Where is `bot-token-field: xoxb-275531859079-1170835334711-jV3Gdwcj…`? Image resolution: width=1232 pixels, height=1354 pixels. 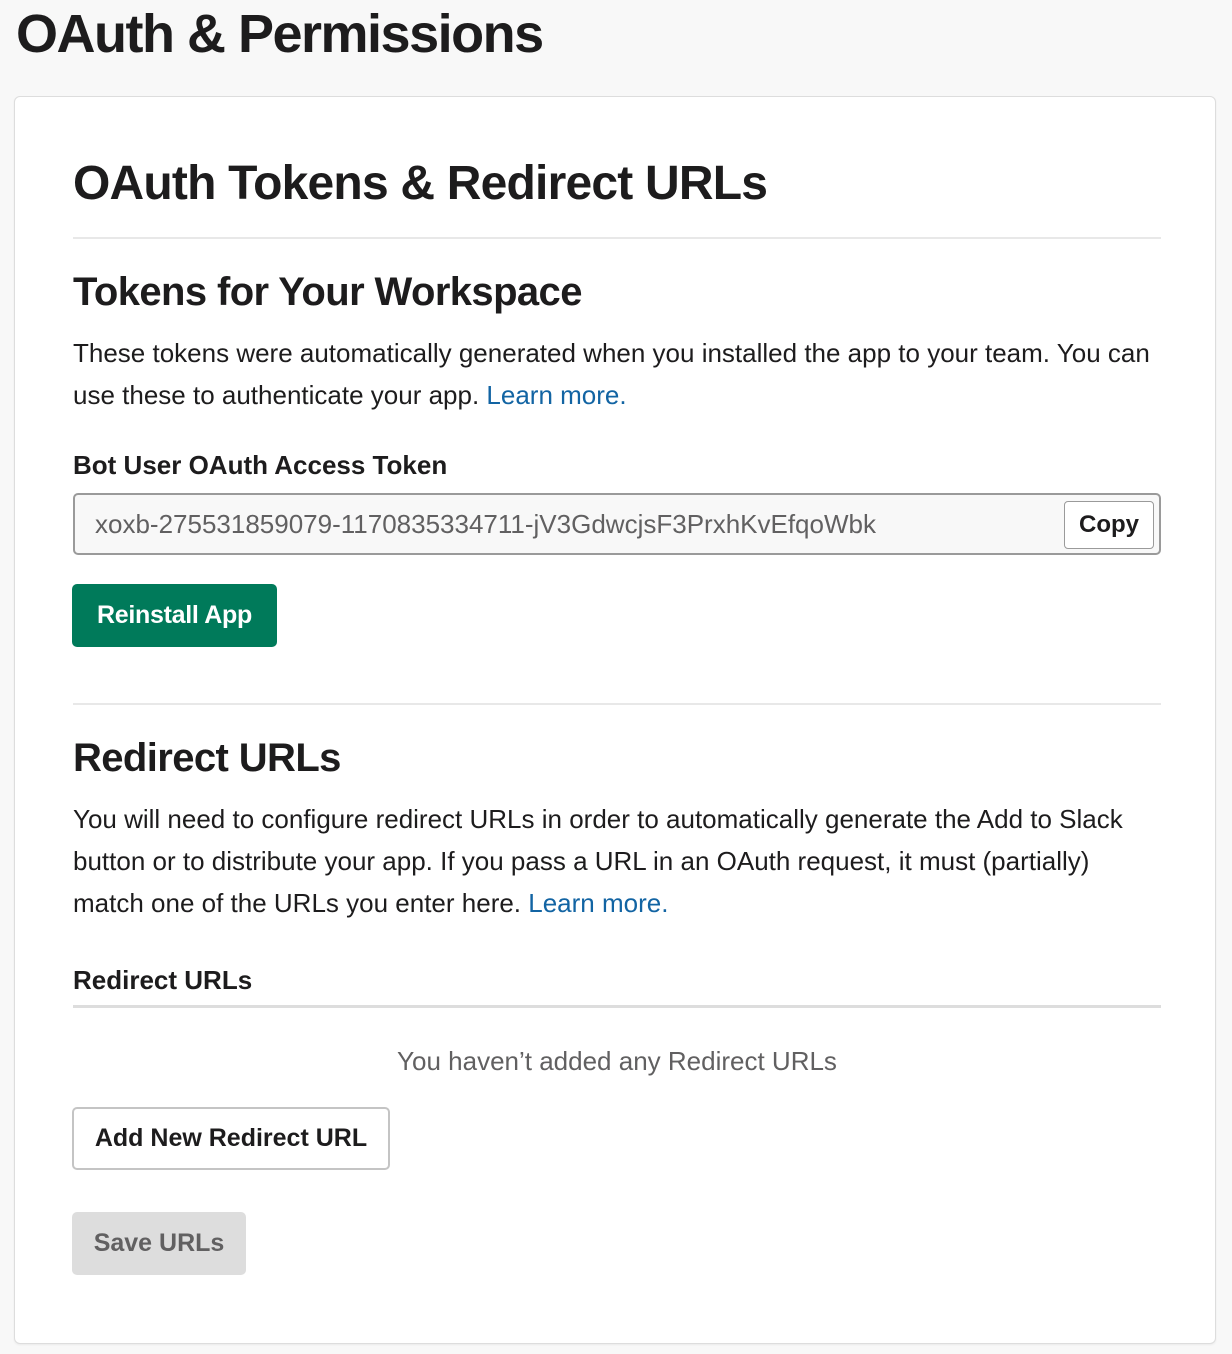
bot-token-field: xoxb-275531859079-1170835334711-jV3Gdwcj… is located at coordinates (617, 524).